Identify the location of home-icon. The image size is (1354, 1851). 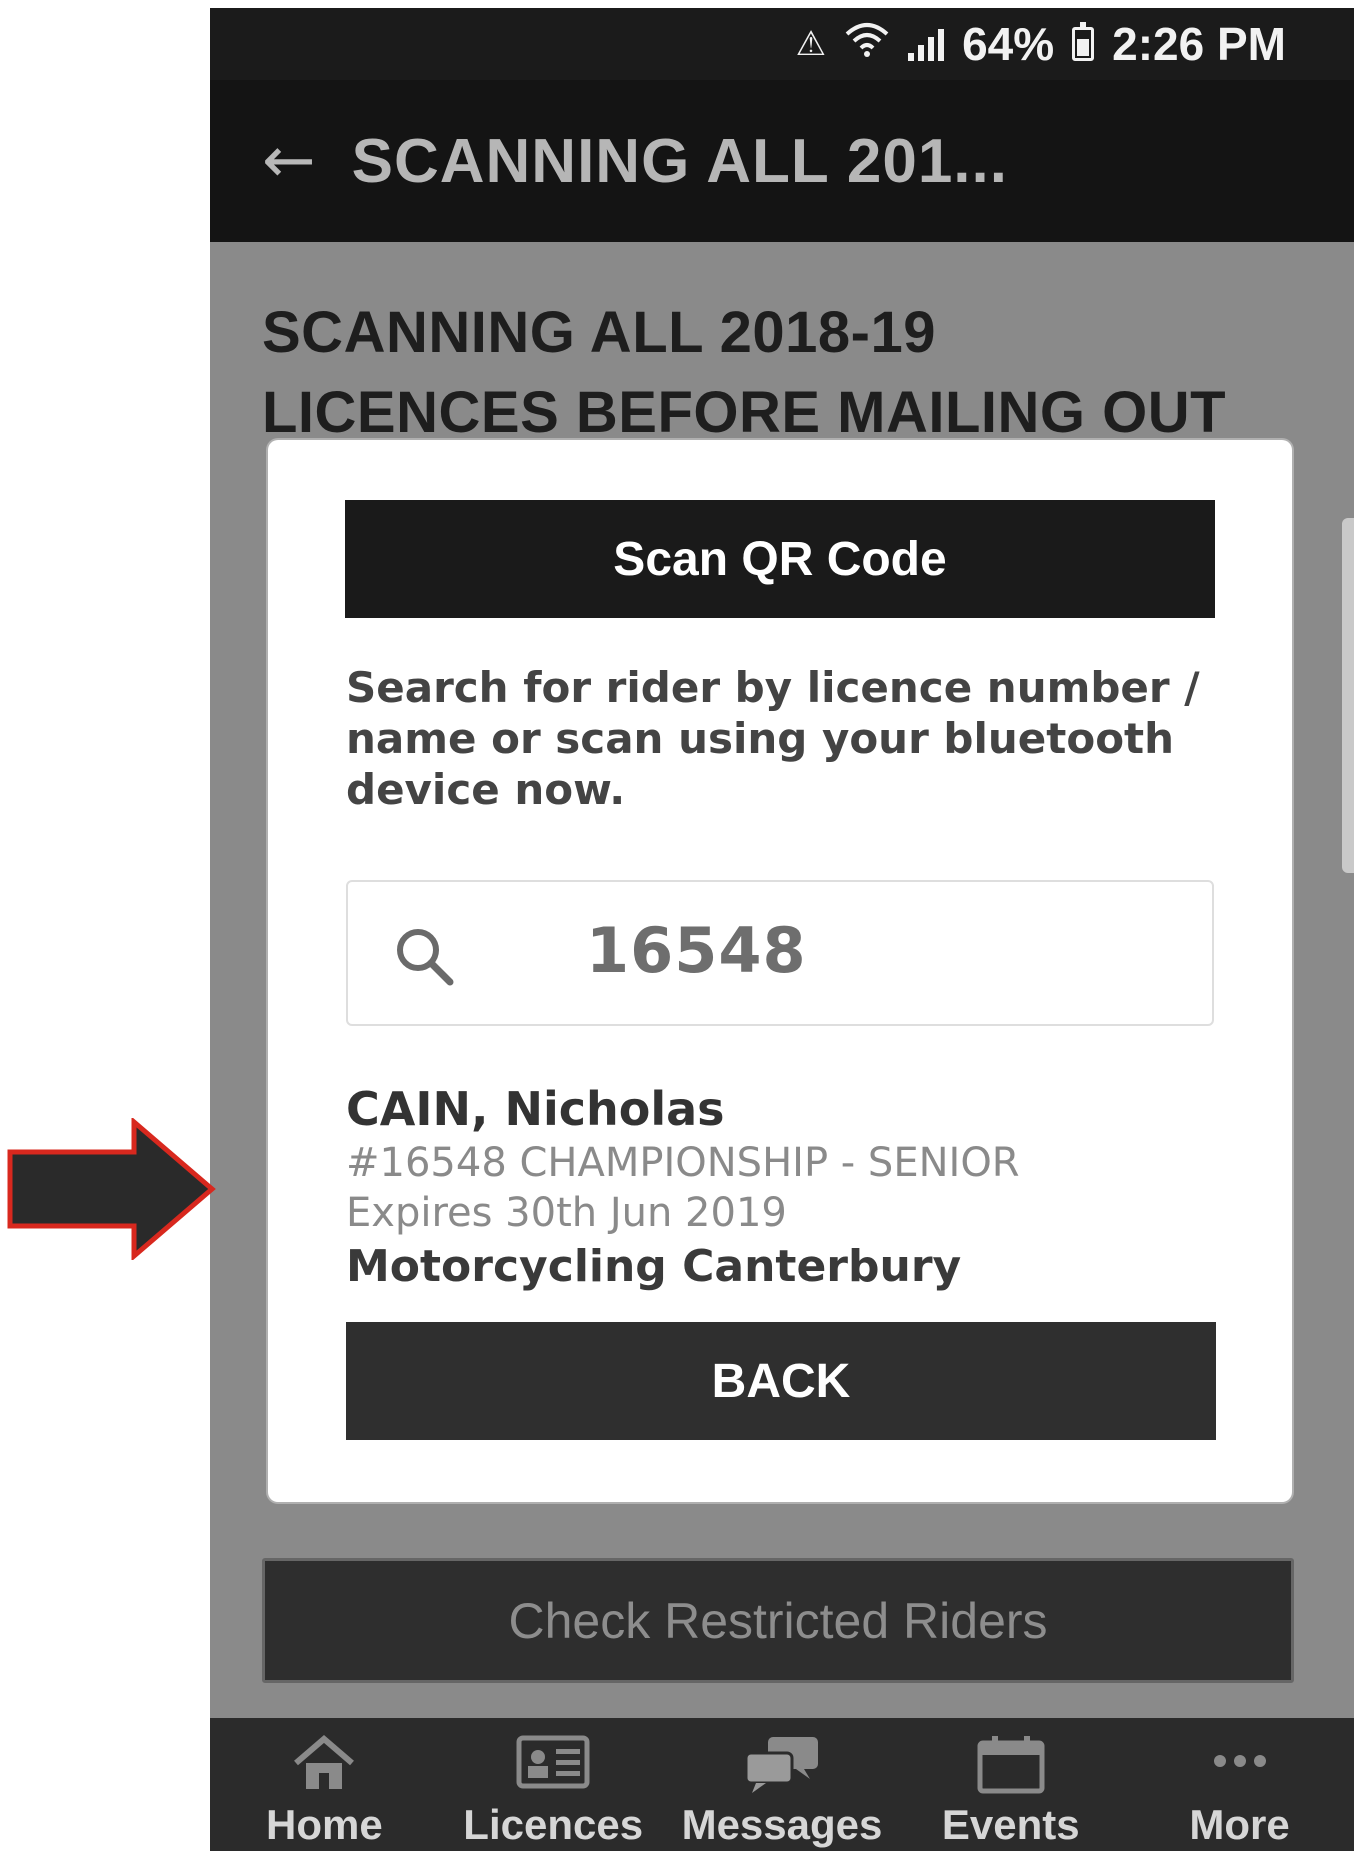
(324, 1765).